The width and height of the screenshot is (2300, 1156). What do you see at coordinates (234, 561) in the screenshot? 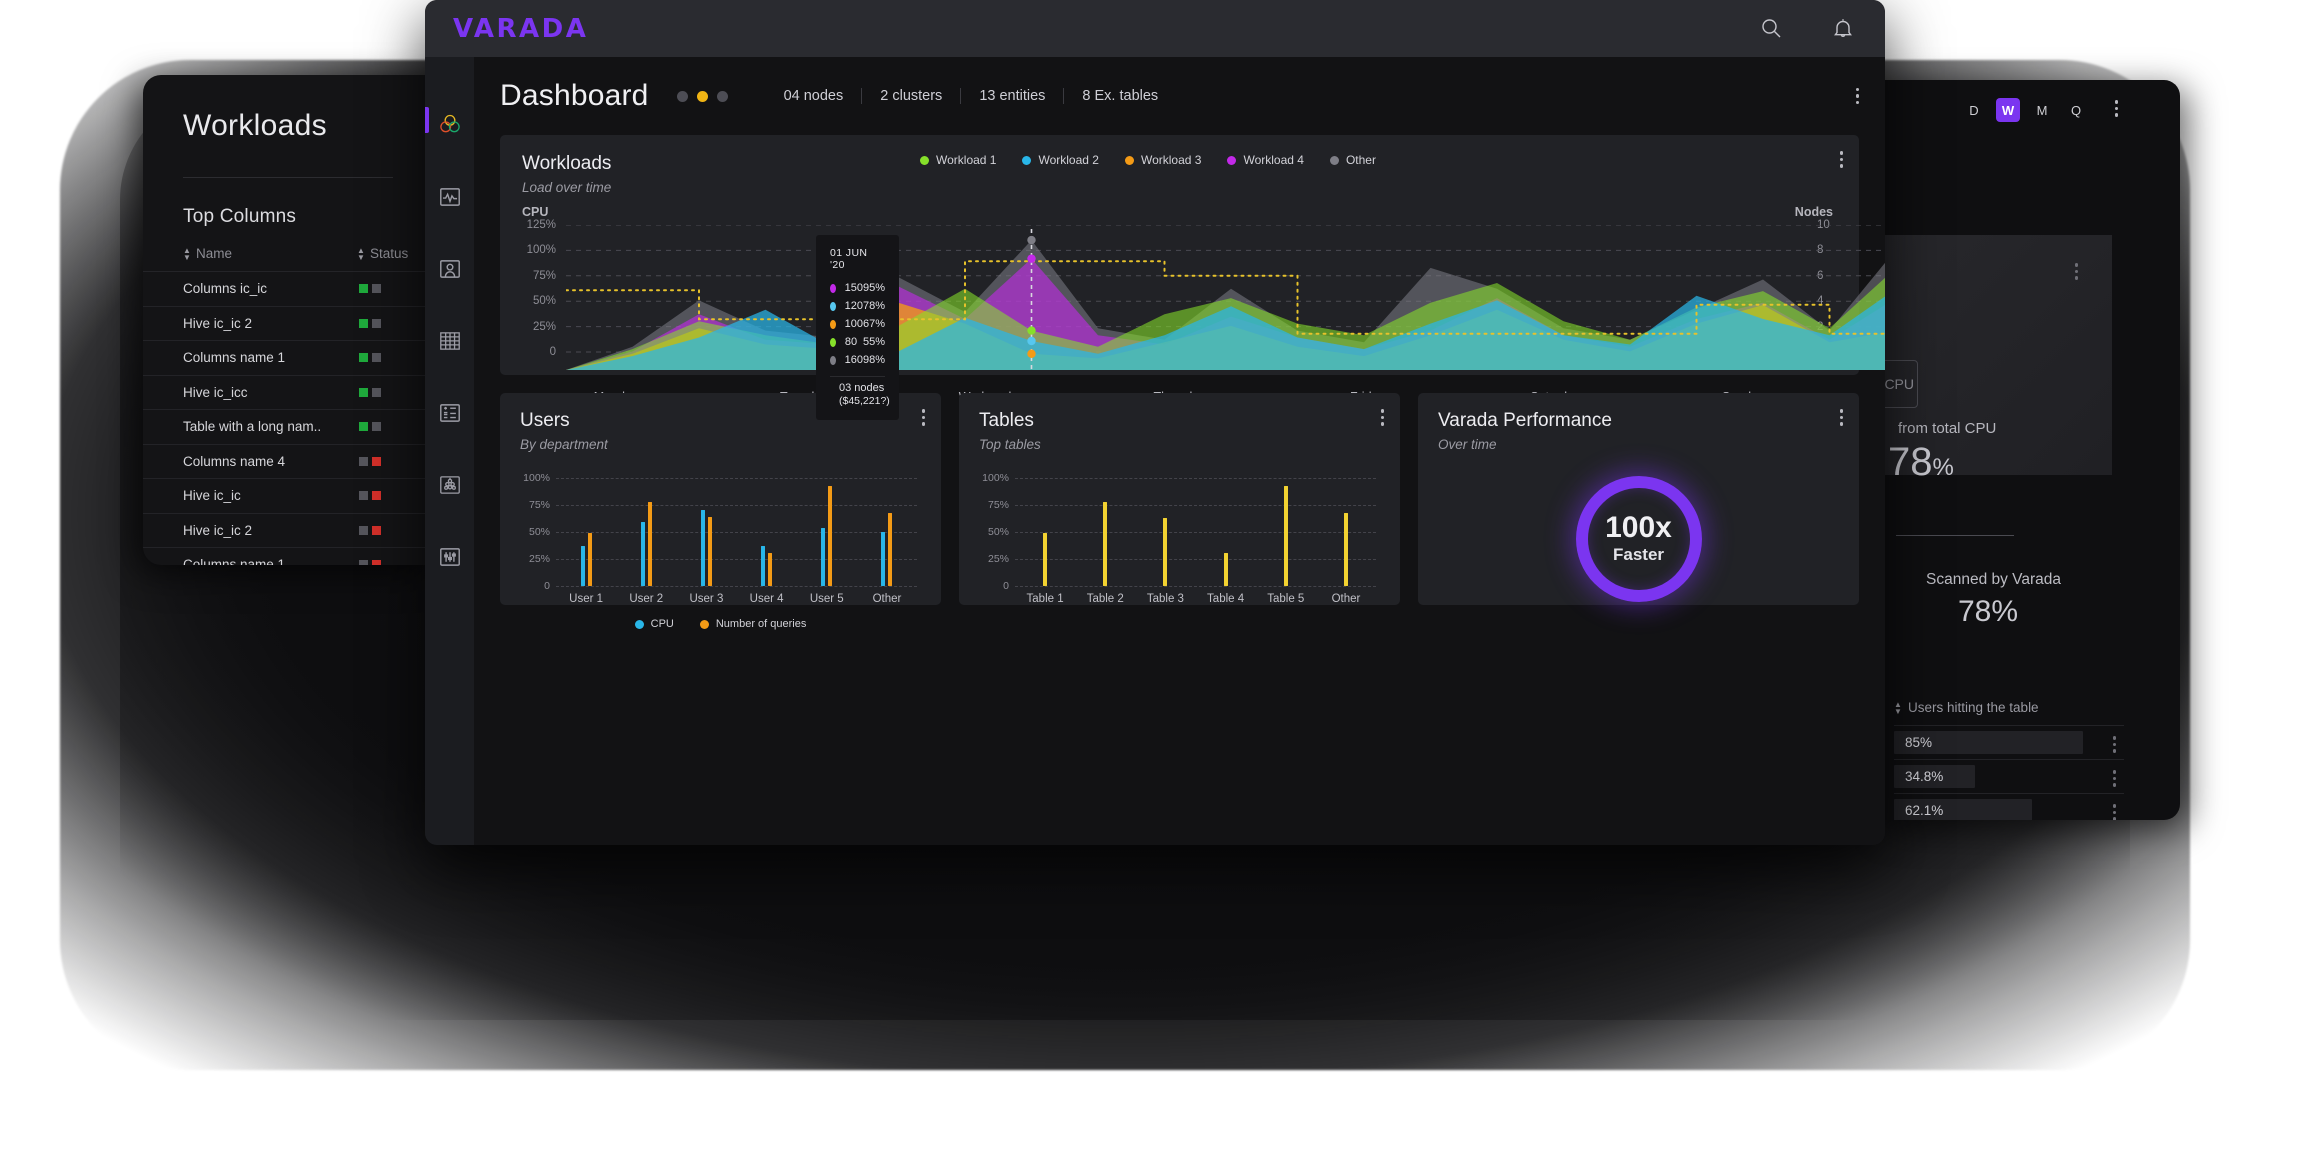
I see `row-name: Columns name 1` at bounding box center [234, 561].